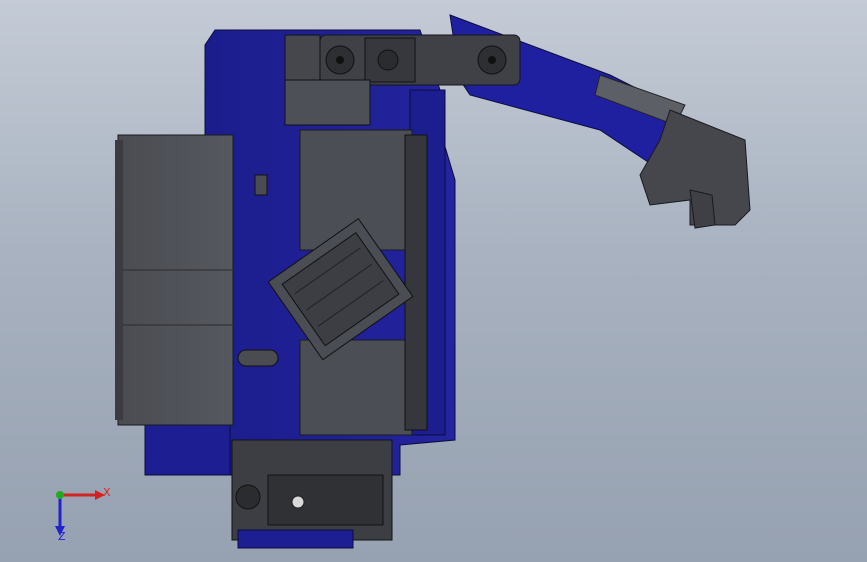 The height and width of the screenshot is (562, 867). What do you see at coordinates (175, 280) in the screenshot?
I see `battery-pack-left` at bounding box center [175, 280].